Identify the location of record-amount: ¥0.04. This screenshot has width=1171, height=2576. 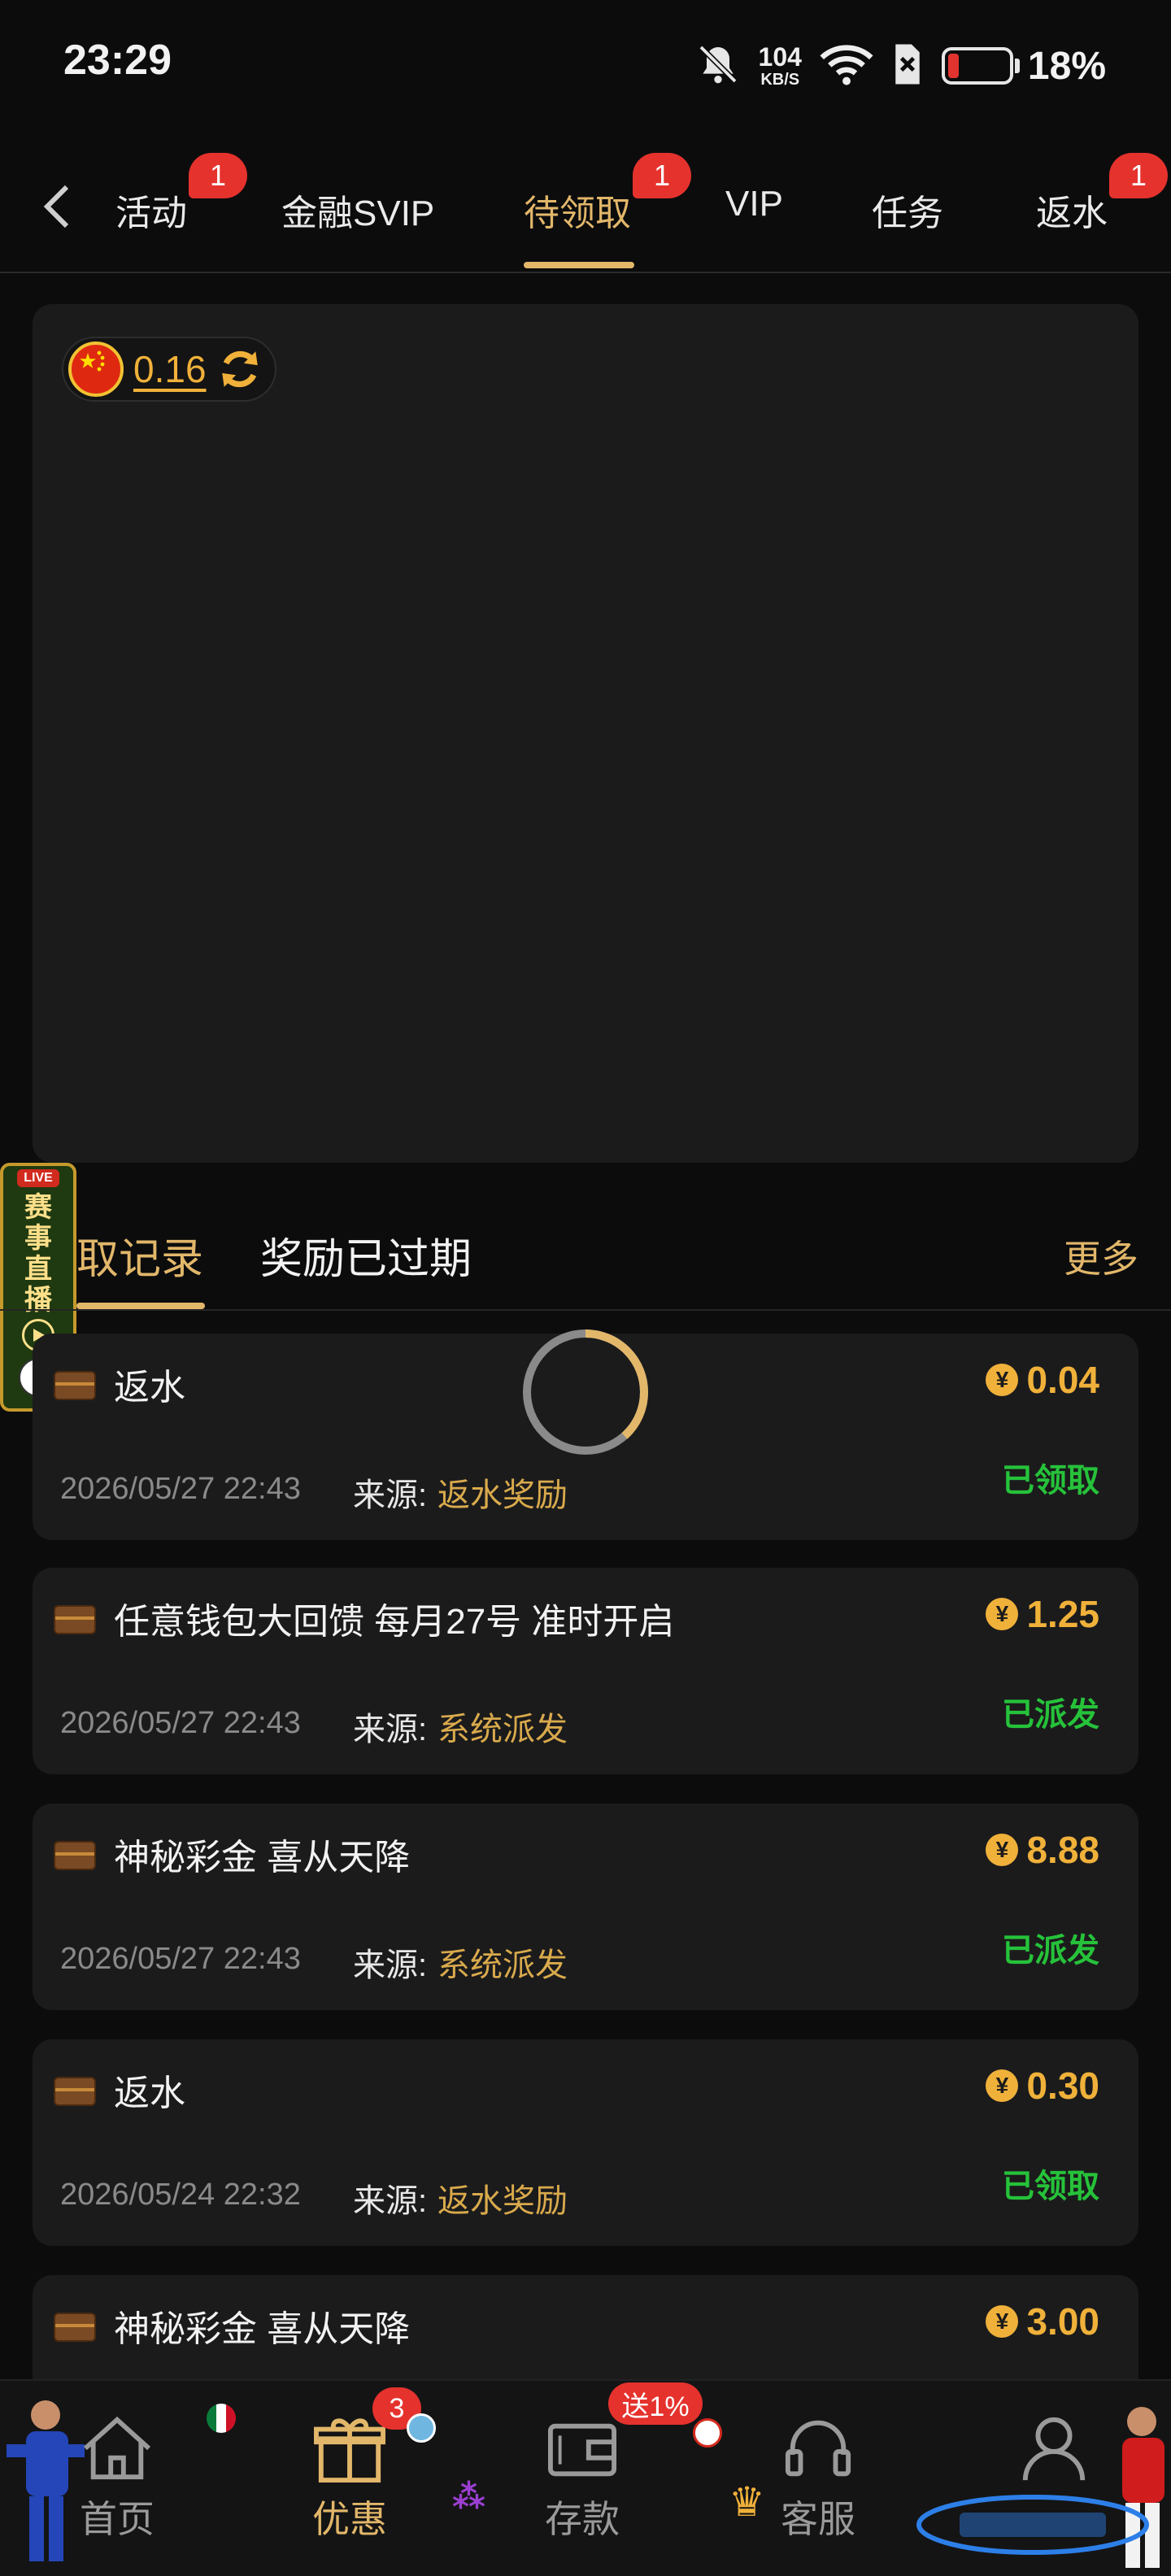
(1042, 1380).